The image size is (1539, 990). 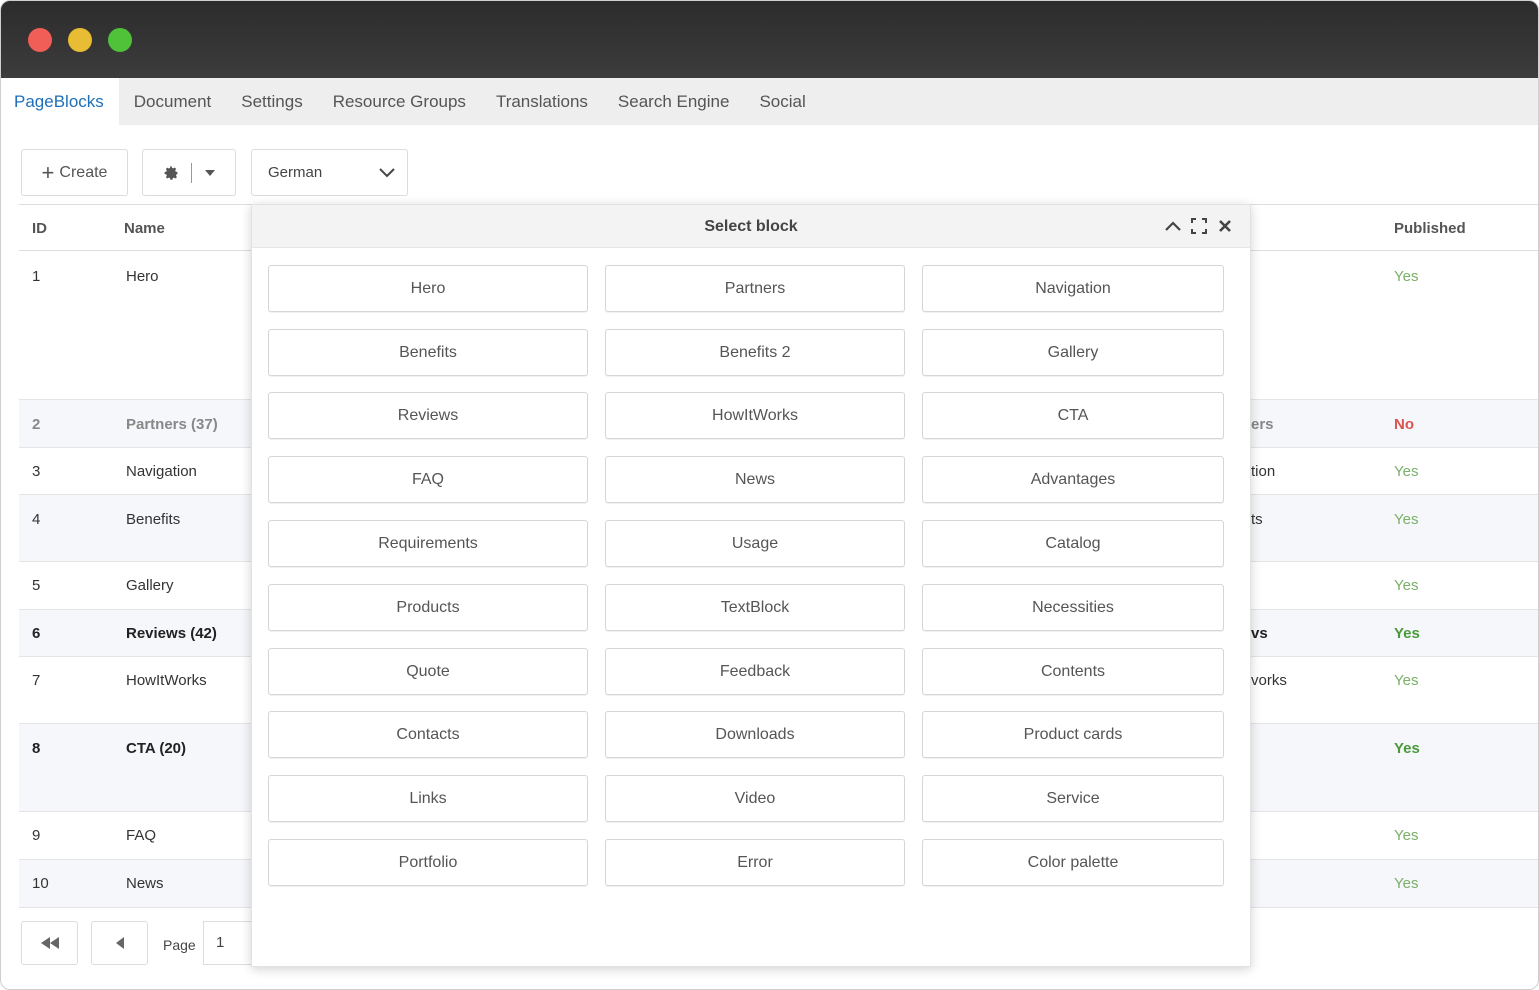 What do you see at coordinates (172, 101) in the screenshot?
I see `tab-document: Document` at bounding box center [172, 101].